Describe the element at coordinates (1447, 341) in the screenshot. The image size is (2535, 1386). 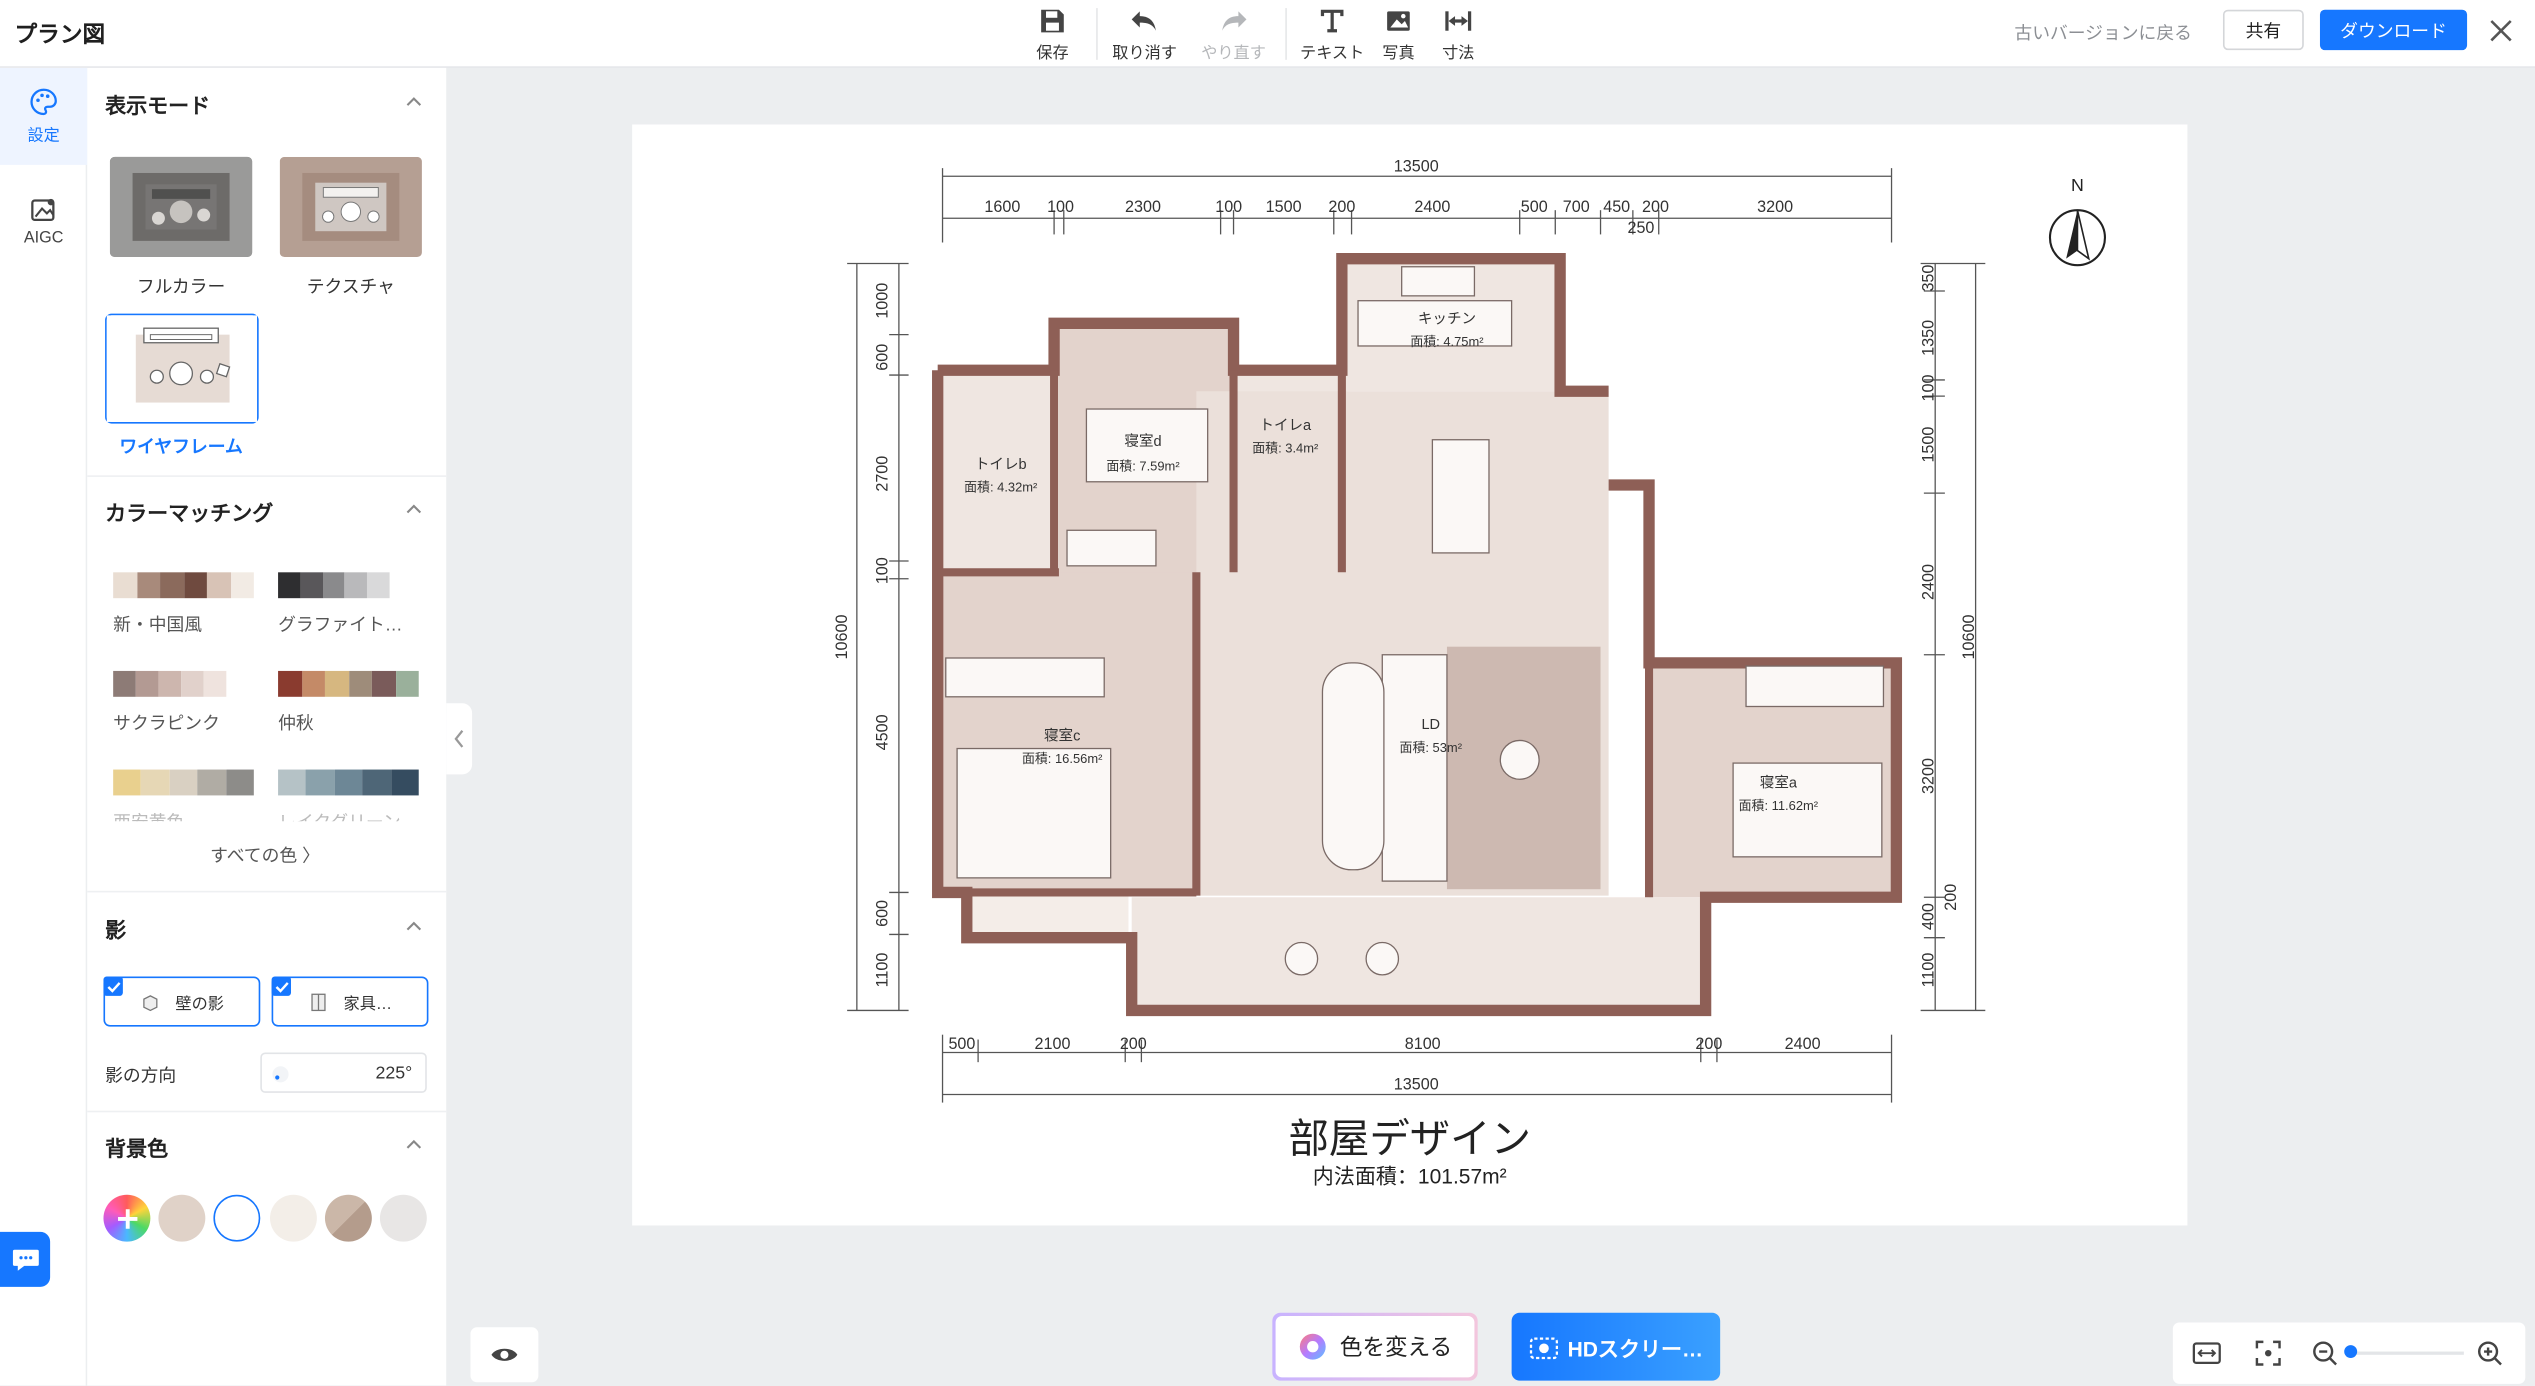
I see `svg-text: 面積: 4.75m²` at that location.